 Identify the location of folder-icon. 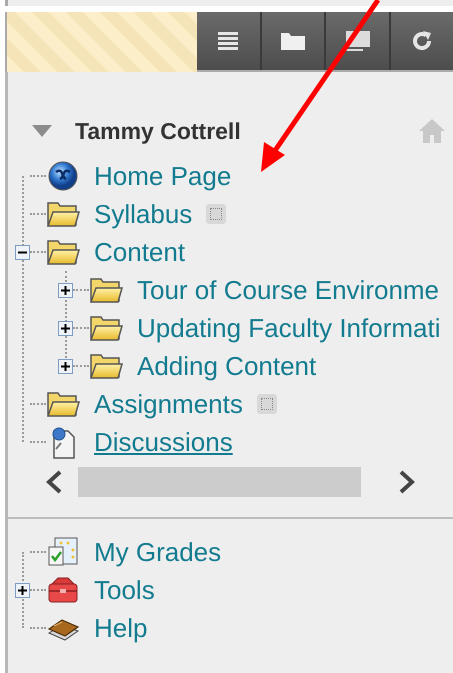
(293, 41).